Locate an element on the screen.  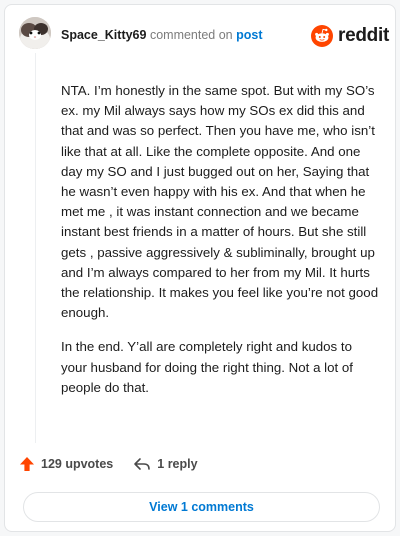
comment-actions: 129 upvotes 1 reply is located at coordinates (108, 464).